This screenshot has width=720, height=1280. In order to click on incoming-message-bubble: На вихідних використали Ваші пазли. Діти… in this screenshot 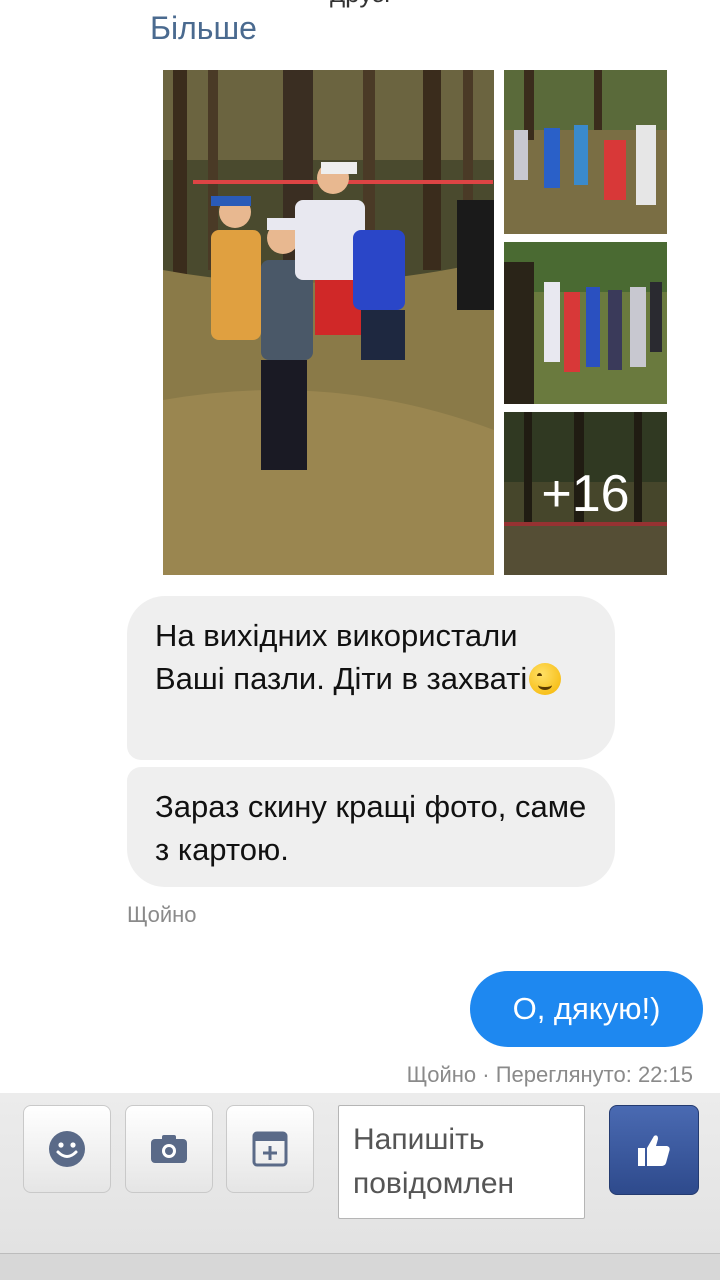, I will do `click(371, 678)`.